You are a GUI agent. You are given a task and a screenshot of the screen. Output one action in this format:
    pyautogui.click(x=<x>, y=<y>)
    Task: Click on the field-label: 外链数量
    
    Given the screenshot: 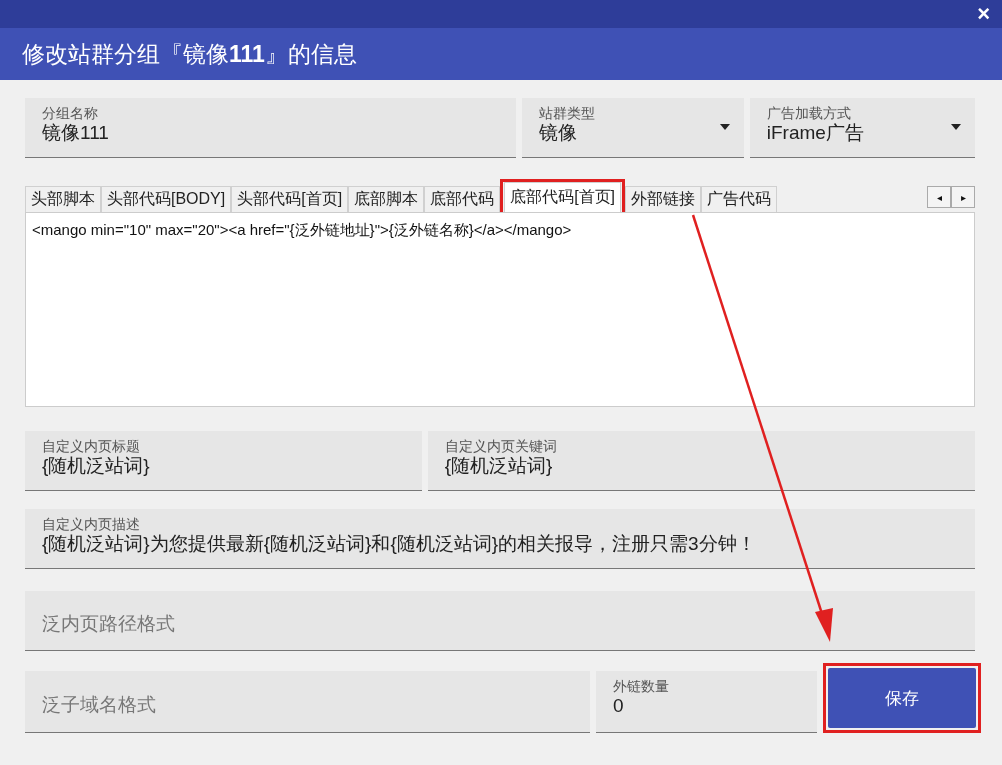 What is the action you would take?
    pyautogui.click(x=641, y=686)
    